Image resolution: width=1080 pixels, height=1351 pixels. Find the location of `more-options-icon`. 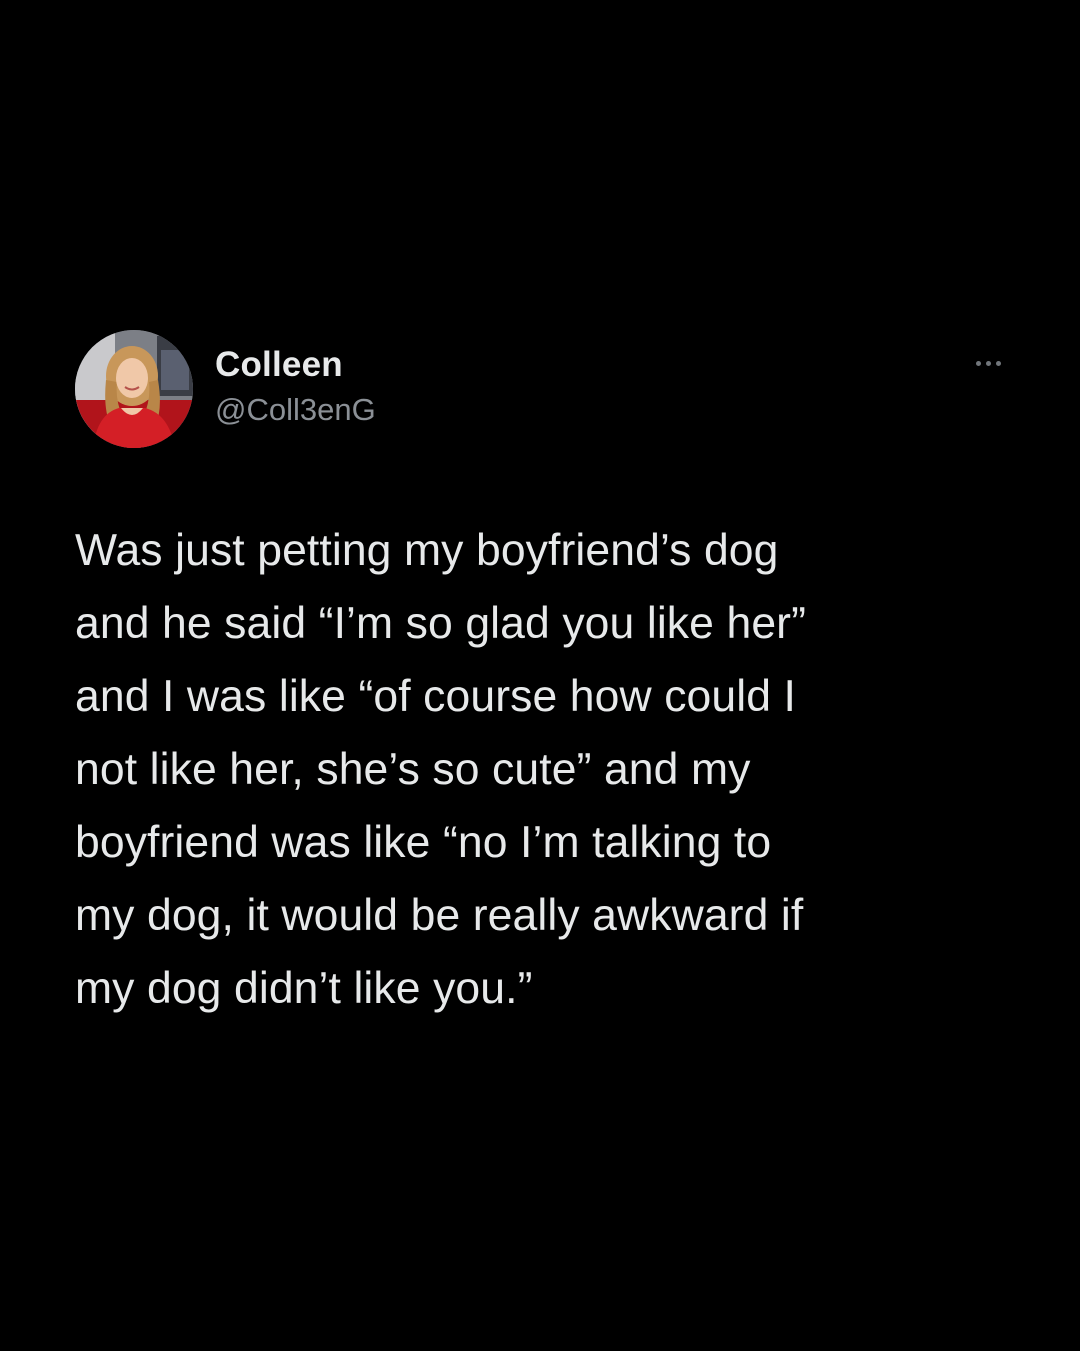

more-options-icon is located at coordinates (978, 363).